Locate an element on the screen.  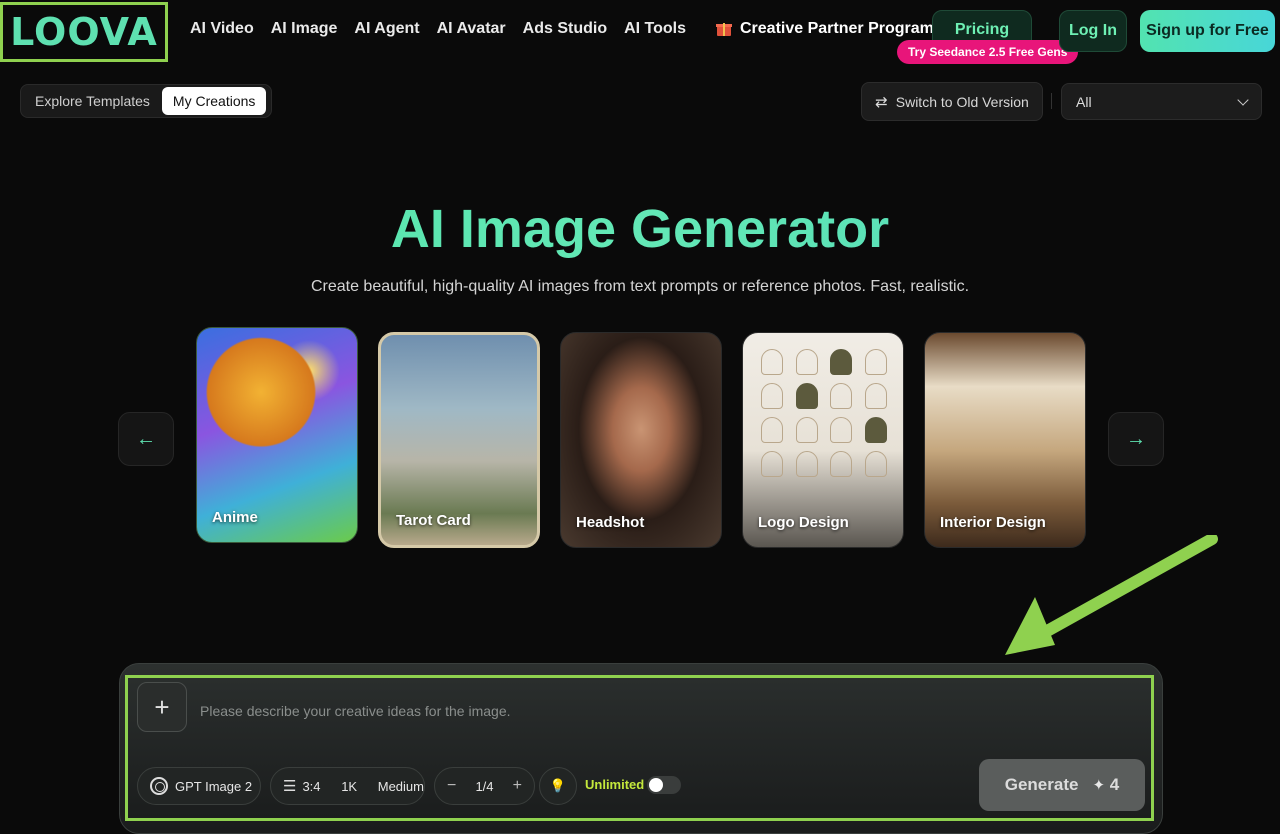
view-tabs: Explore Templates My Creations is located at coordinates (146, 101).